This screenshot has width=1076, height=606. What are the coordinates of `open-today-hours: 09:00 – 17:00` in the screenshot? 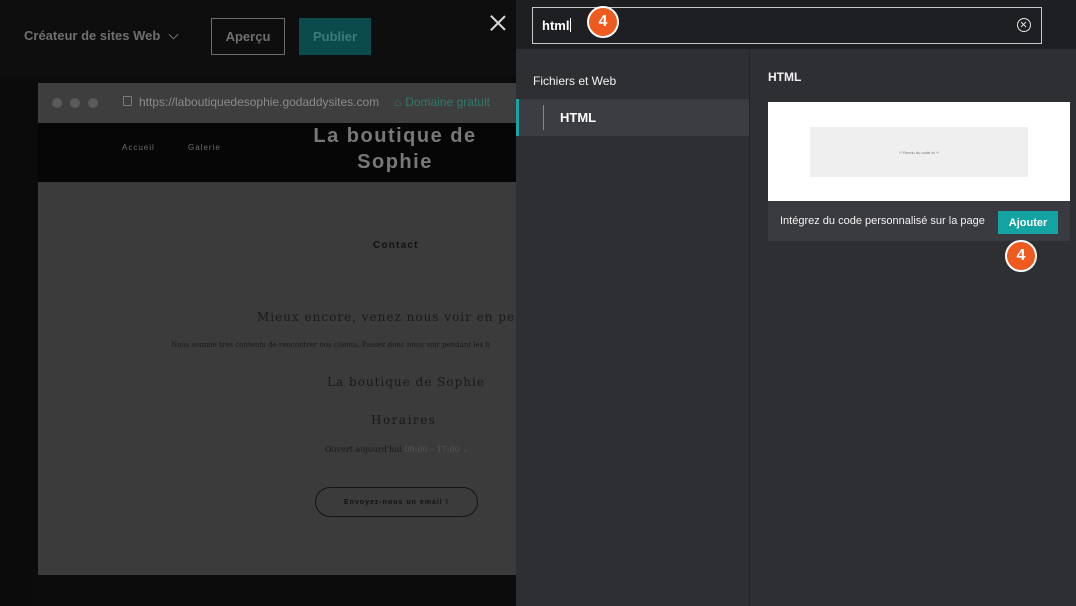 It's located at (432, 449).